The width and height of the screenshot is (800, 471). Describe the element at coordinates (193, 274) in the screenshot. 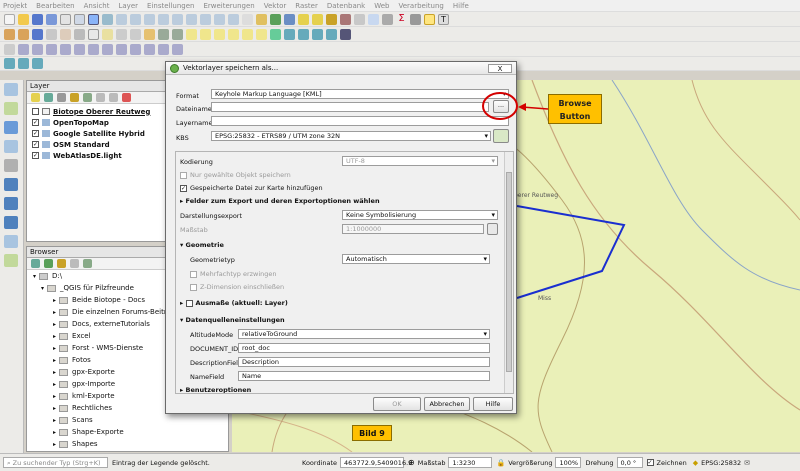

I see `mehrfachtyp-checkbox` at that location.